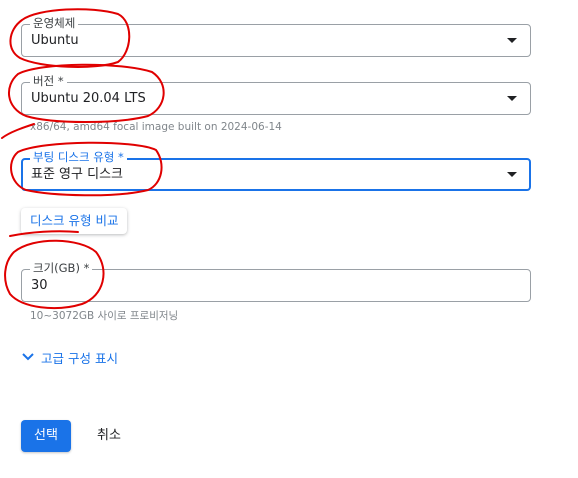 The width and height of the screenshot is (578, 478). Describe the element at coordinates (276, 94) in the screenshot. I see `version-select: 버전 * Ubuntu 20.04 LTS` at that location.